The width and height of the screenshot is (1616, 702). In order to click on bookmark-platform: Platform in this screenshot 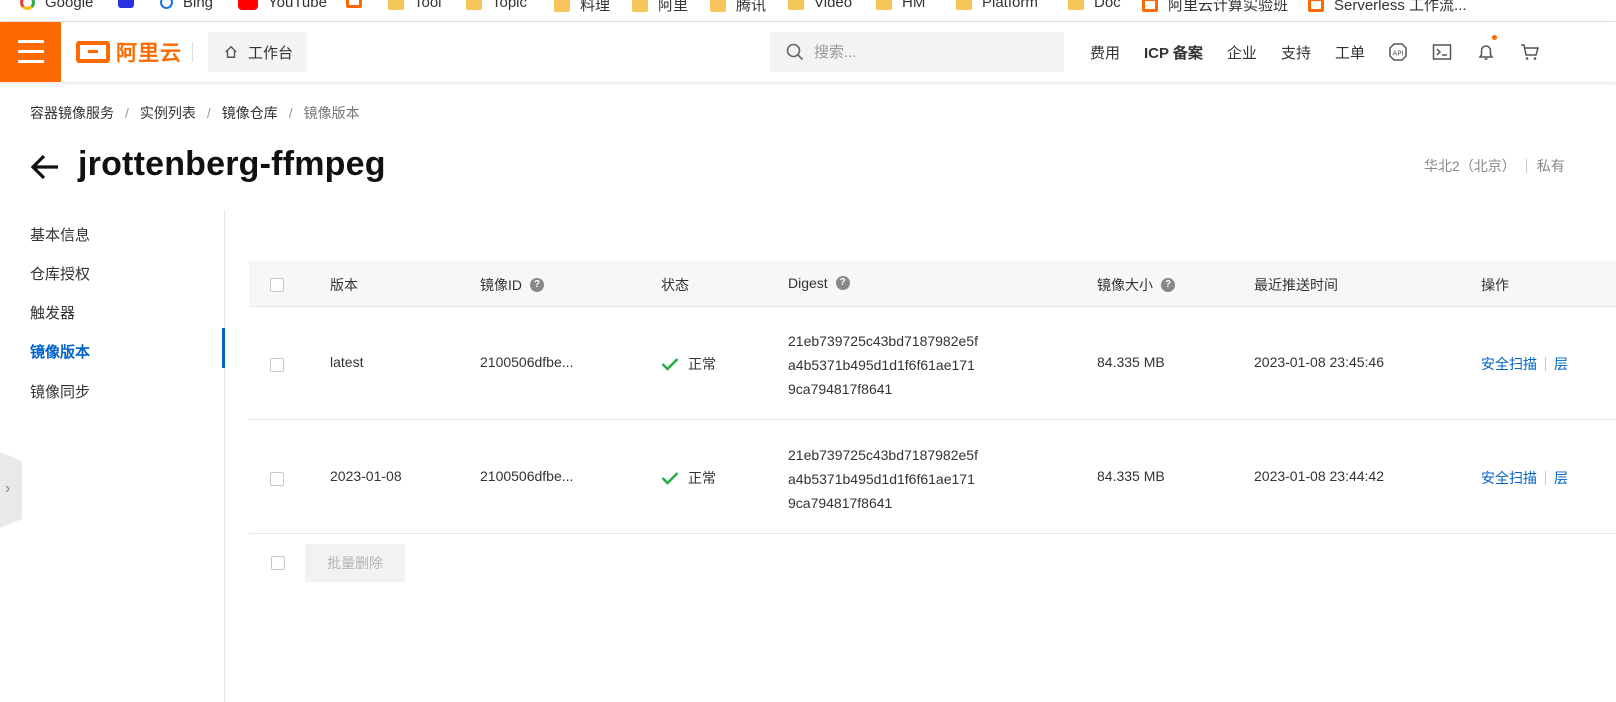, I will do `click(997, 5)`.